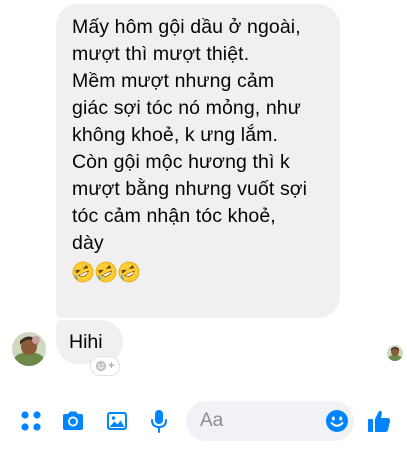 The width and height of the screenshot is (407, 454). What do you see at coordinates (175, 135) in the screenshot?
I see `message-line: không khoẻ, k ưng lắm.` at bounding box center [175, 135].